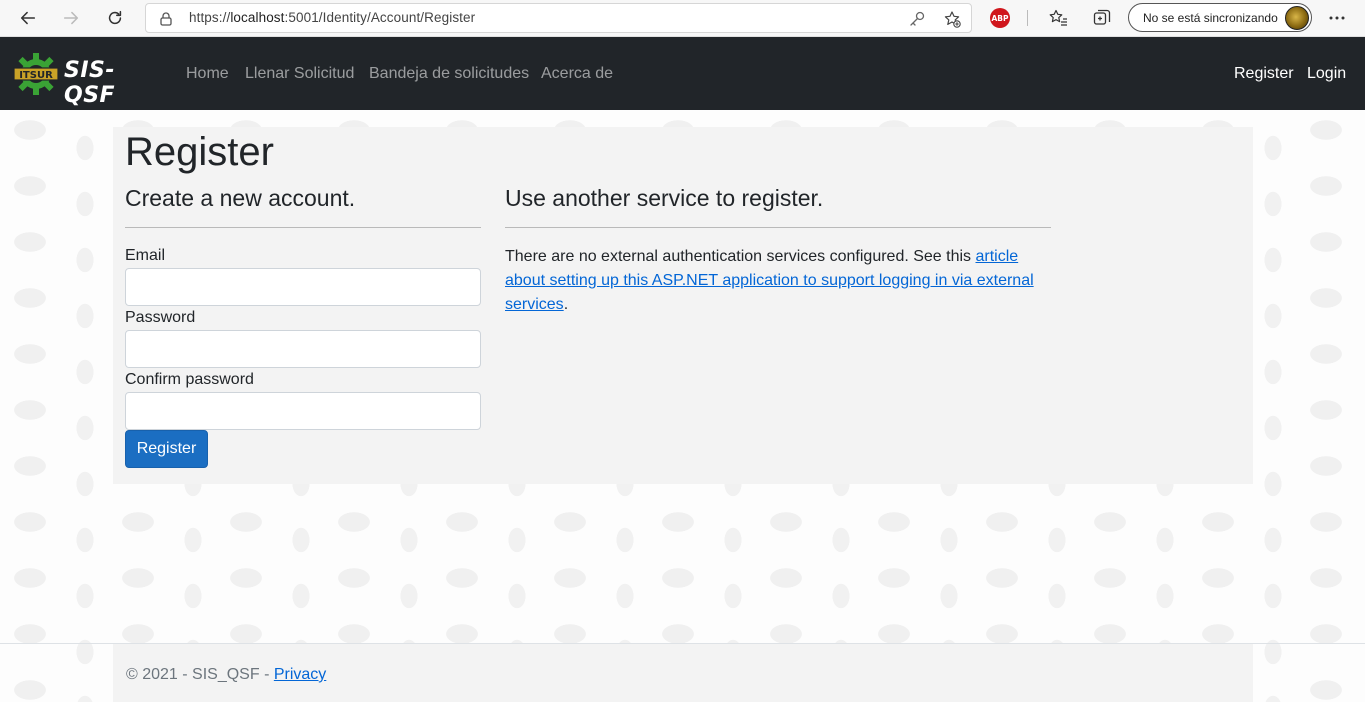 The image size is (1365, 702). Describe the element at coordinates (1210, 18) in the screenshot. I see `sync-status-text: No se está sincronizando` at that location.